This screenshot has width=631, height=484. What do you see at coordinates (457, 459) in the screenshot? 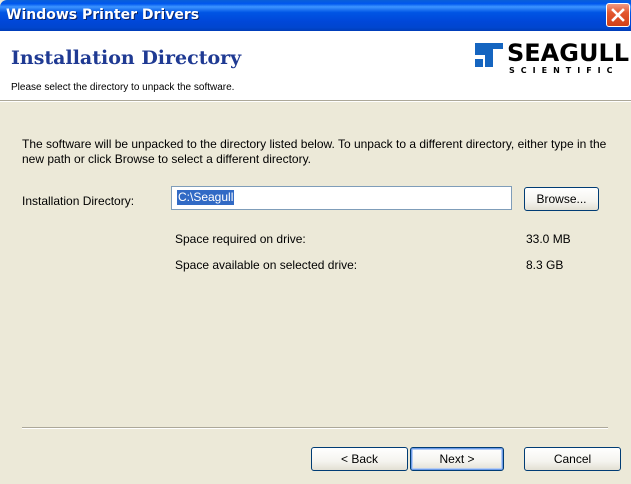
I see `next-button: Next >` at bounding box center [457, 459].